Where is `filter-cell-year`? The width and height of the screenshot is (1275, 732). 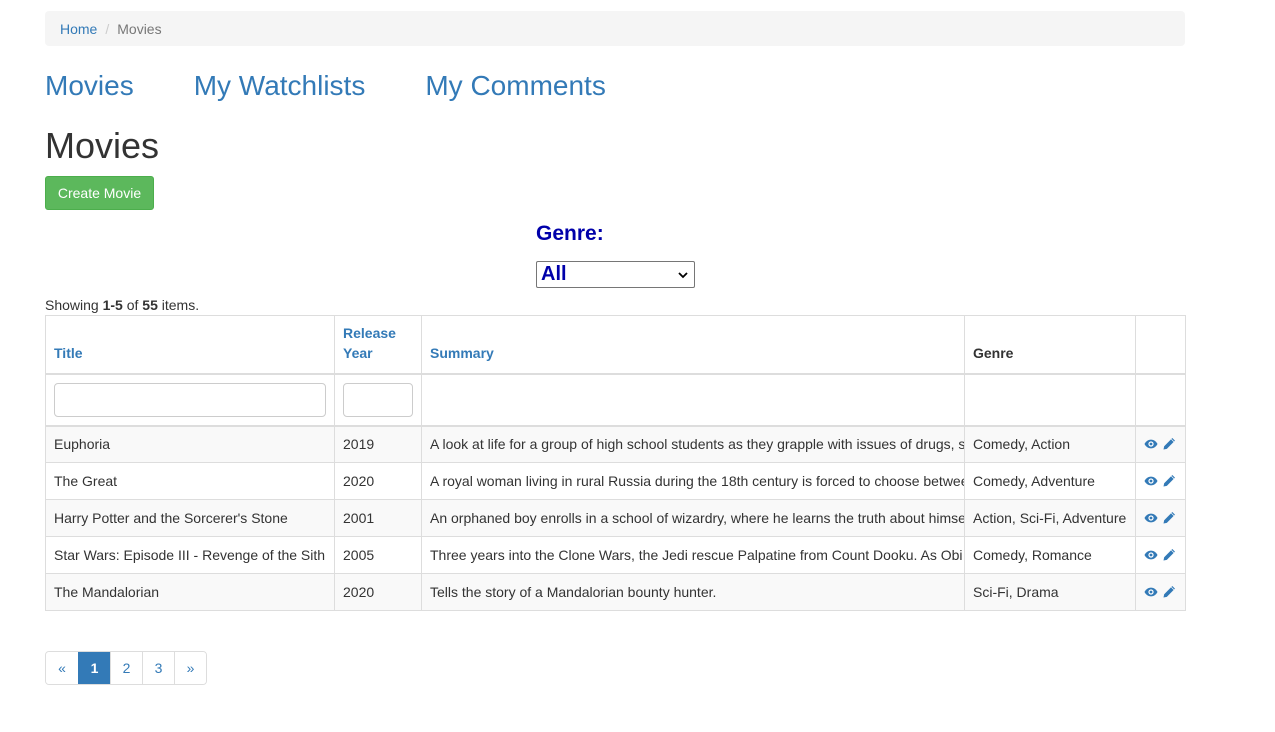
filter-cell-year is located at coordinates (378, 400).